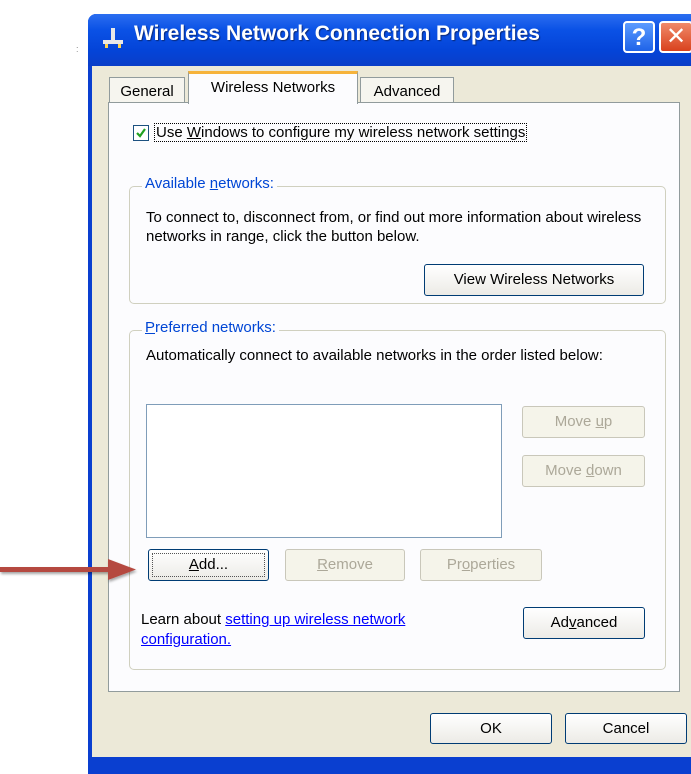 The height and width of the screenshot is (774, 691). I want to click on tab-wireless-networks: Wireless Networks, so click(273, 87).